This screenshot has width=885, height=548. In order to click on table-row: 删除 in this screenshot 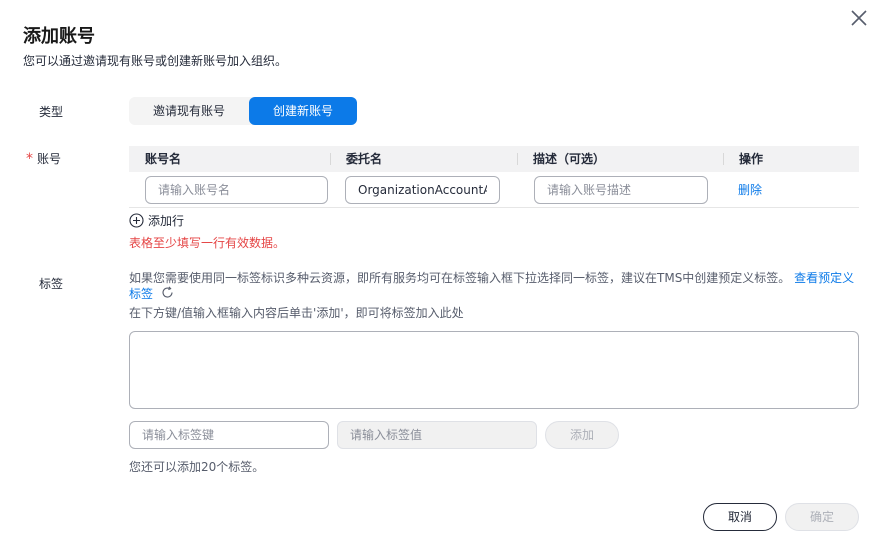, I will do `click(494, 190)`.